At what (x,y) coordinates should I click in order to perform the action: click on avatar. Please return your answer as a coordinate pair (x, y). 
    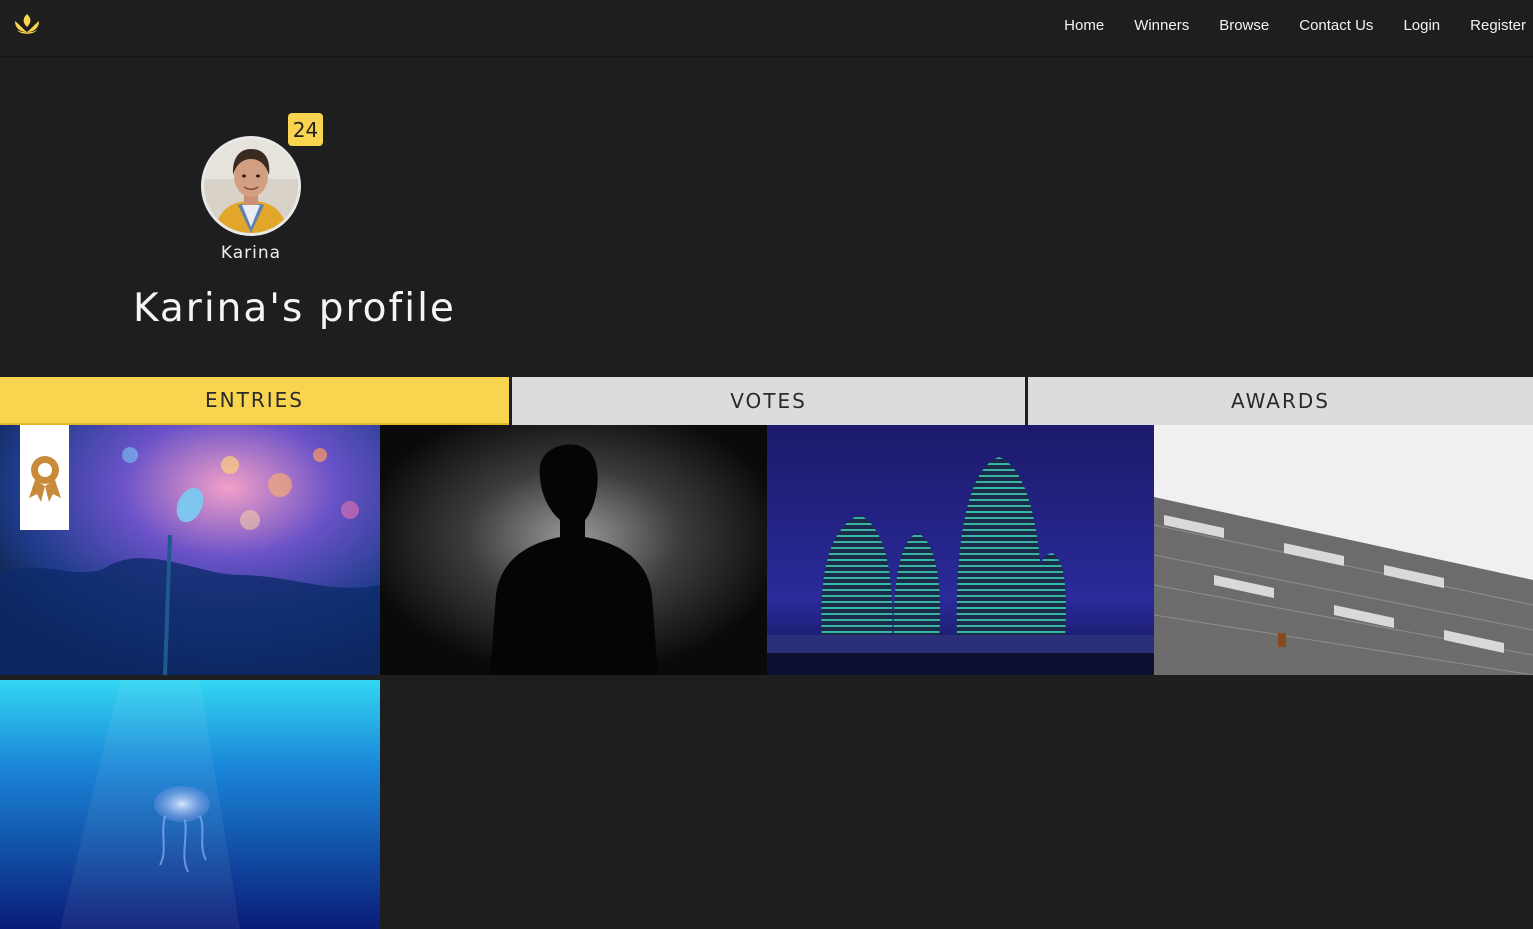
    Looking at the image, I should click on (251, 186).